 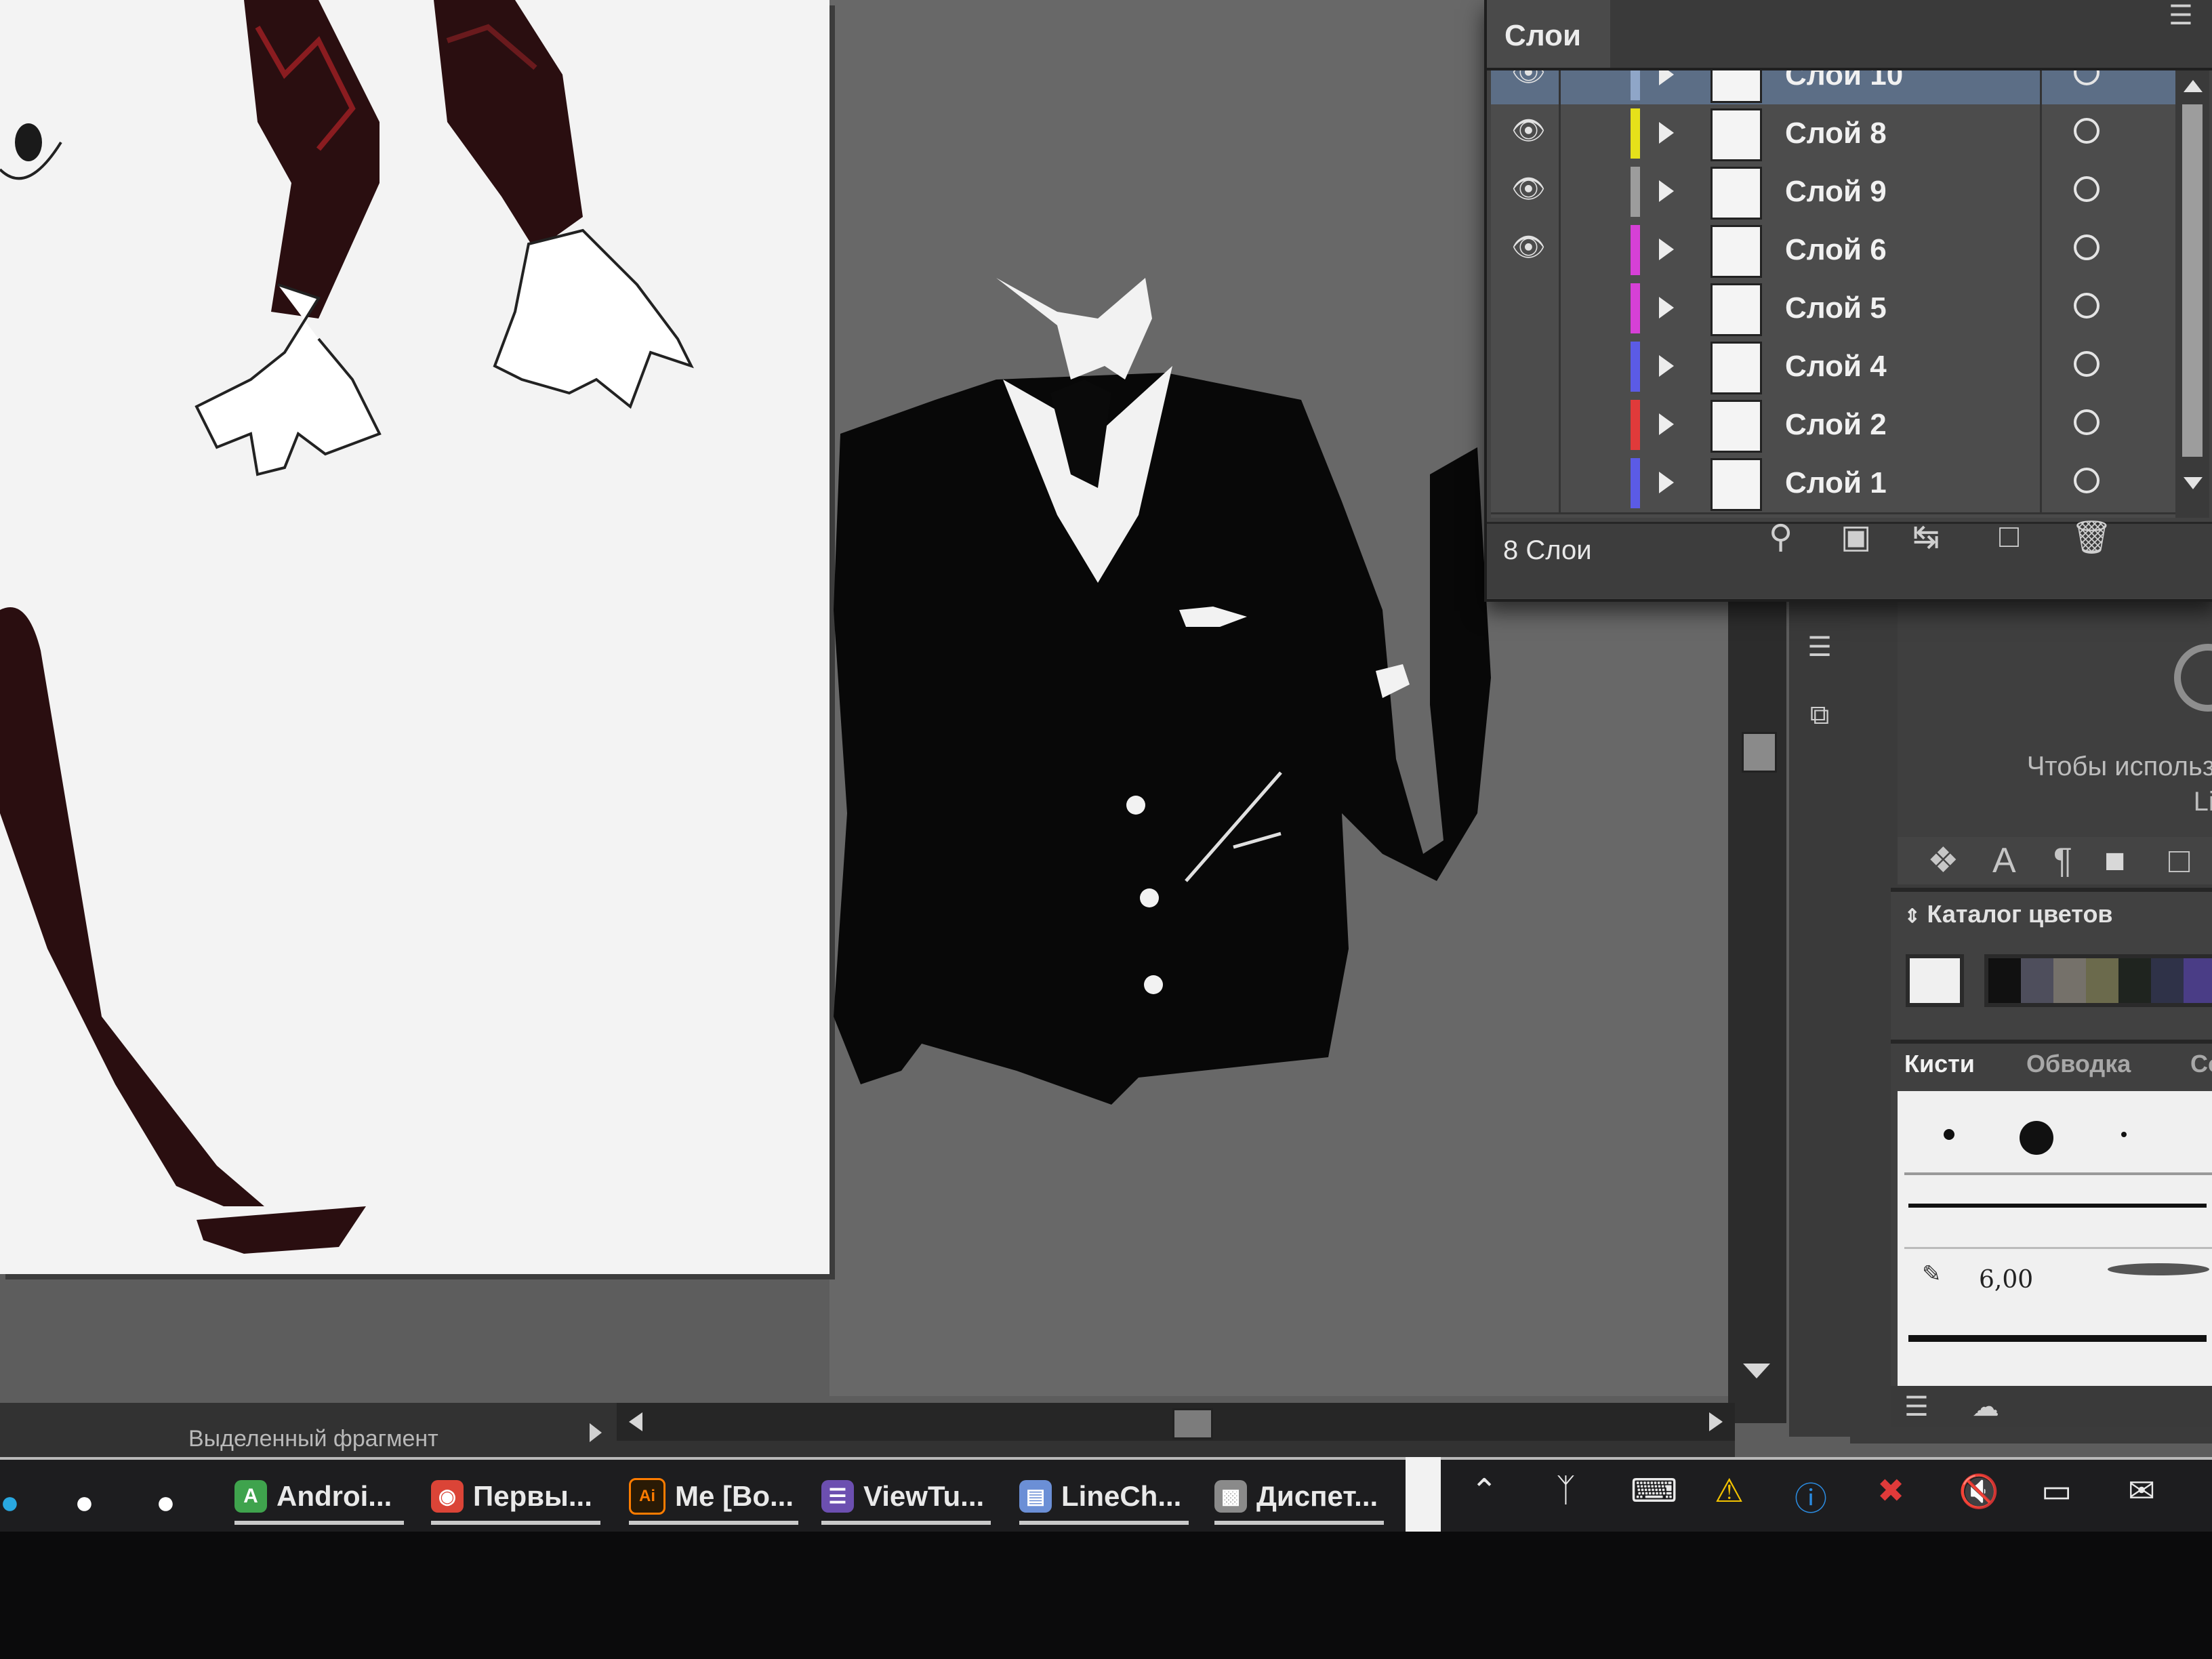 I want to click on swatch-strip, so click(x=2098, y=980).